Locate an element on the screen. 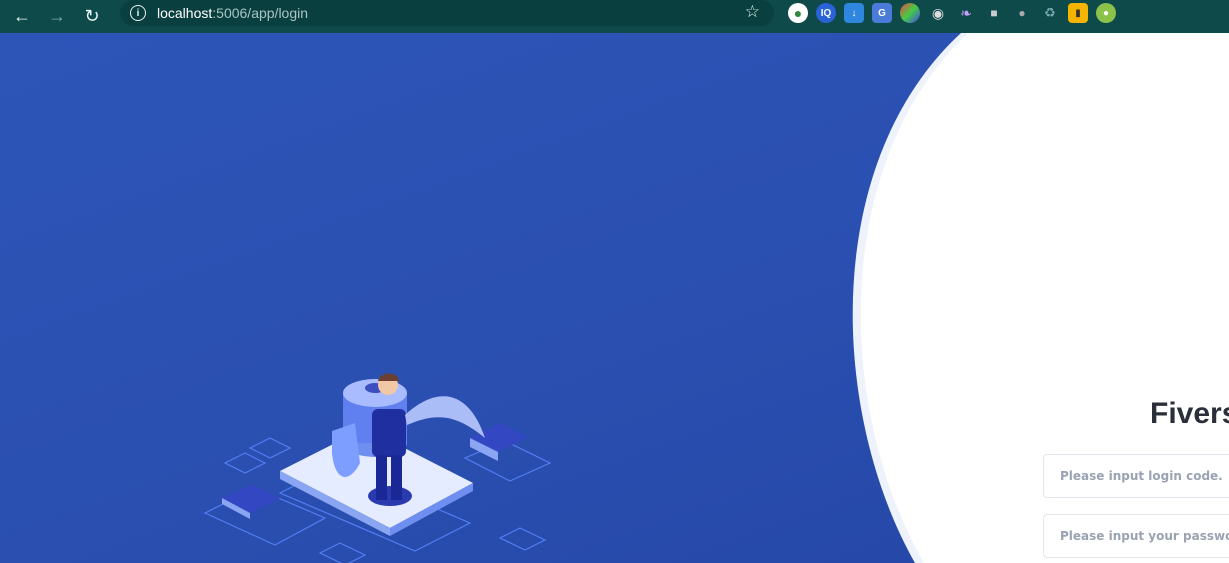 This screenshot has width=1229, height=563. mic-extension-icon: ● is located at coordinates (1022, 13).